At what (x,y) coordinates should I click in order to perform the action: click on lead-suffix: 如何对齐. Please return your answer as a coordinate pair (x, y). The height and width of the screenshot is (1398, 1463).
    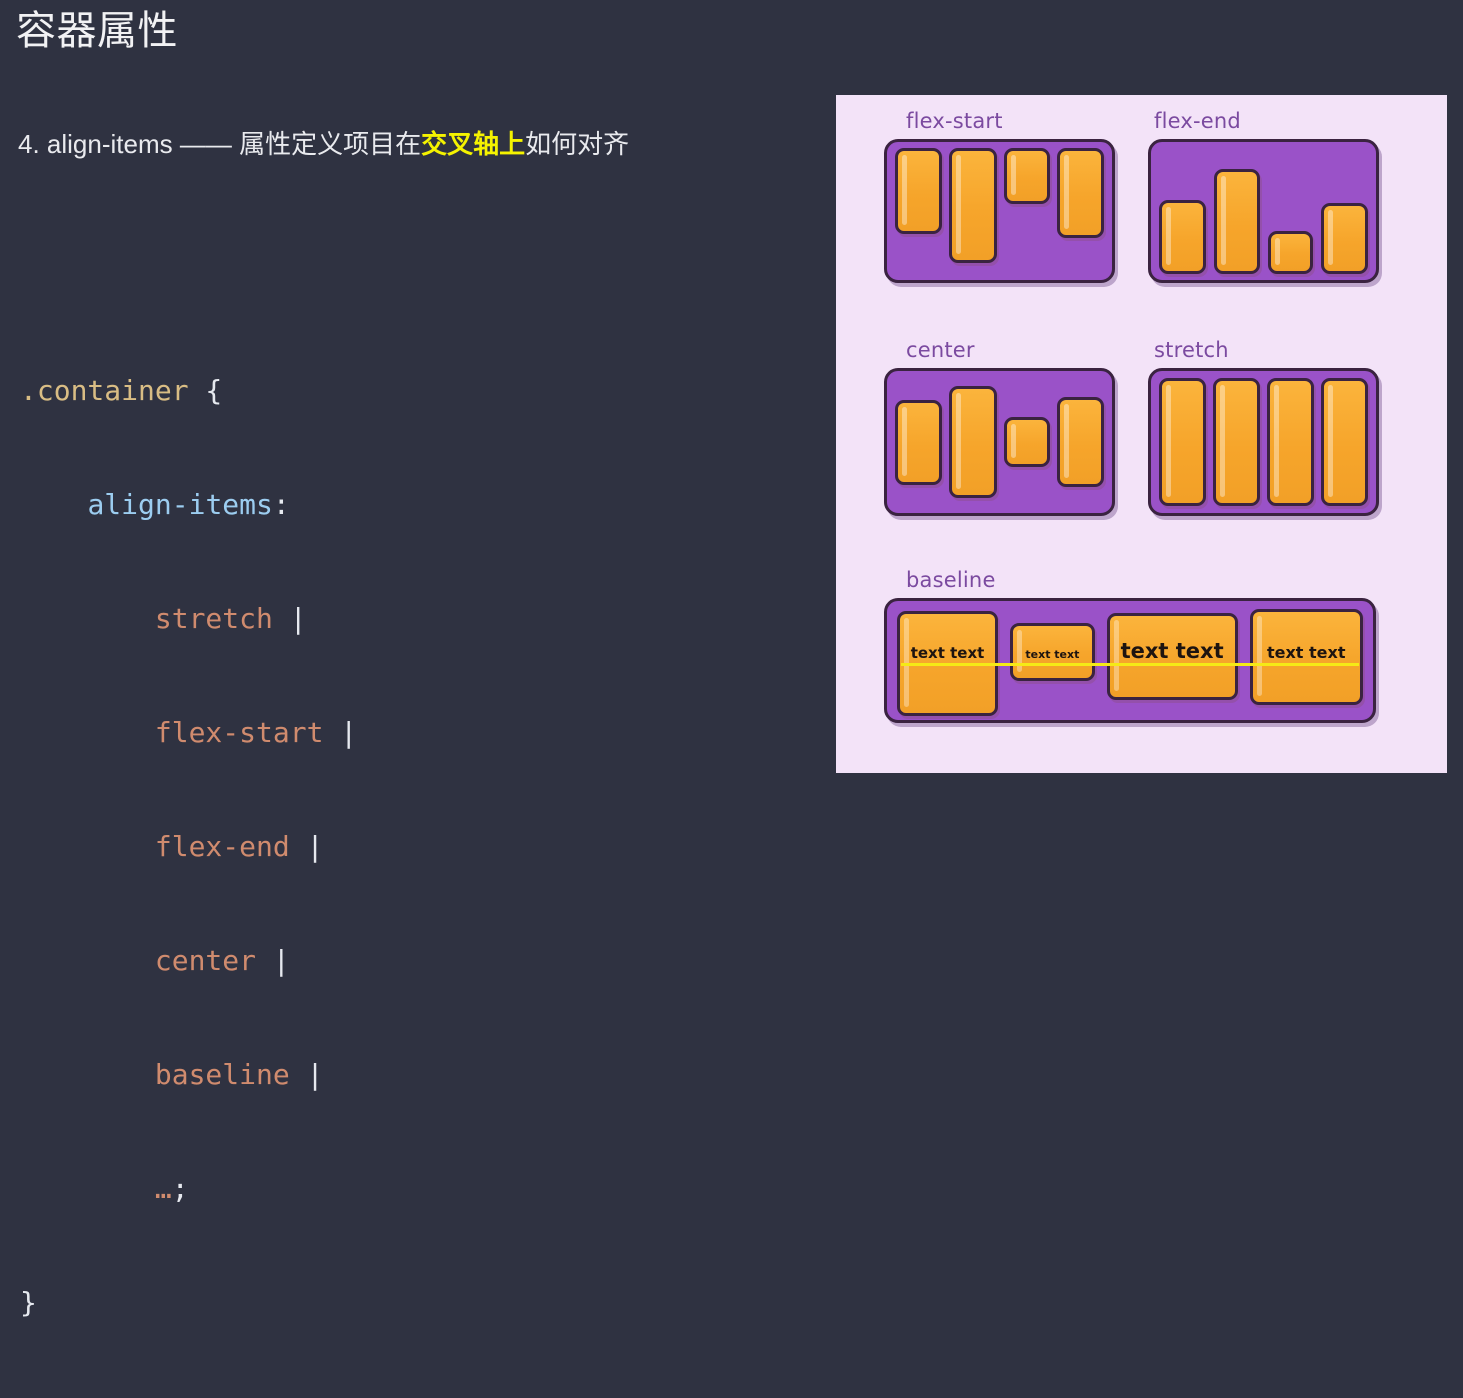
    Looking at the image, I should click on (577, 144).